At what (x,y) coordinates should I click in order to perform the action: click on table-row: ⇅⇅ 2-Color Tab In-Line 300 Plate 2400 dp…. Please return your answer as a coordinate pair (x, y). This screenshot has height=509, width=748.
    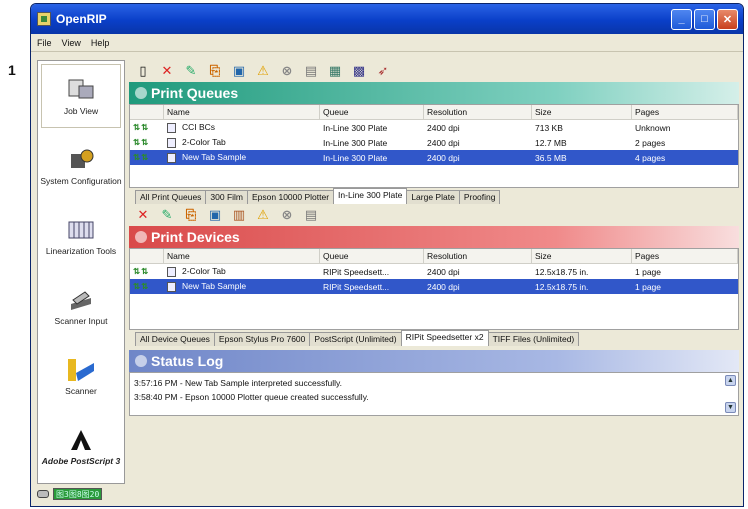
    Looking at the image, I should click on (434, 142).